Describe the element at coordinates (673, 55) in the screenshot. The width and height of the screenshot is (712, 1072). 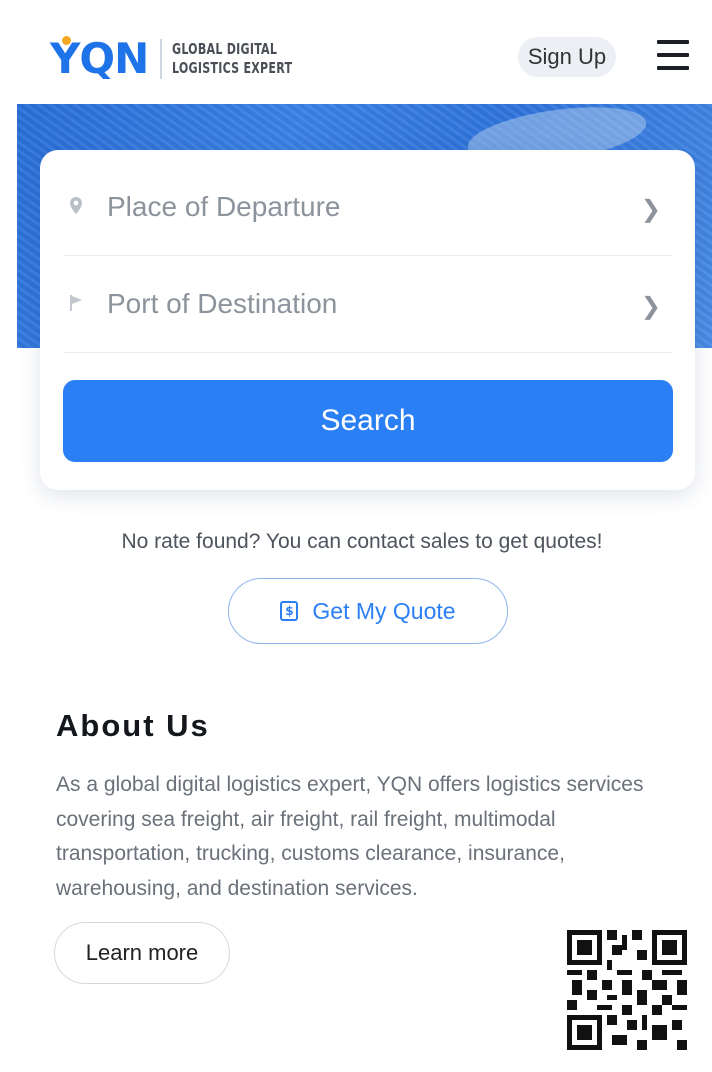
I see `hamburger-menu-icon` at that location.